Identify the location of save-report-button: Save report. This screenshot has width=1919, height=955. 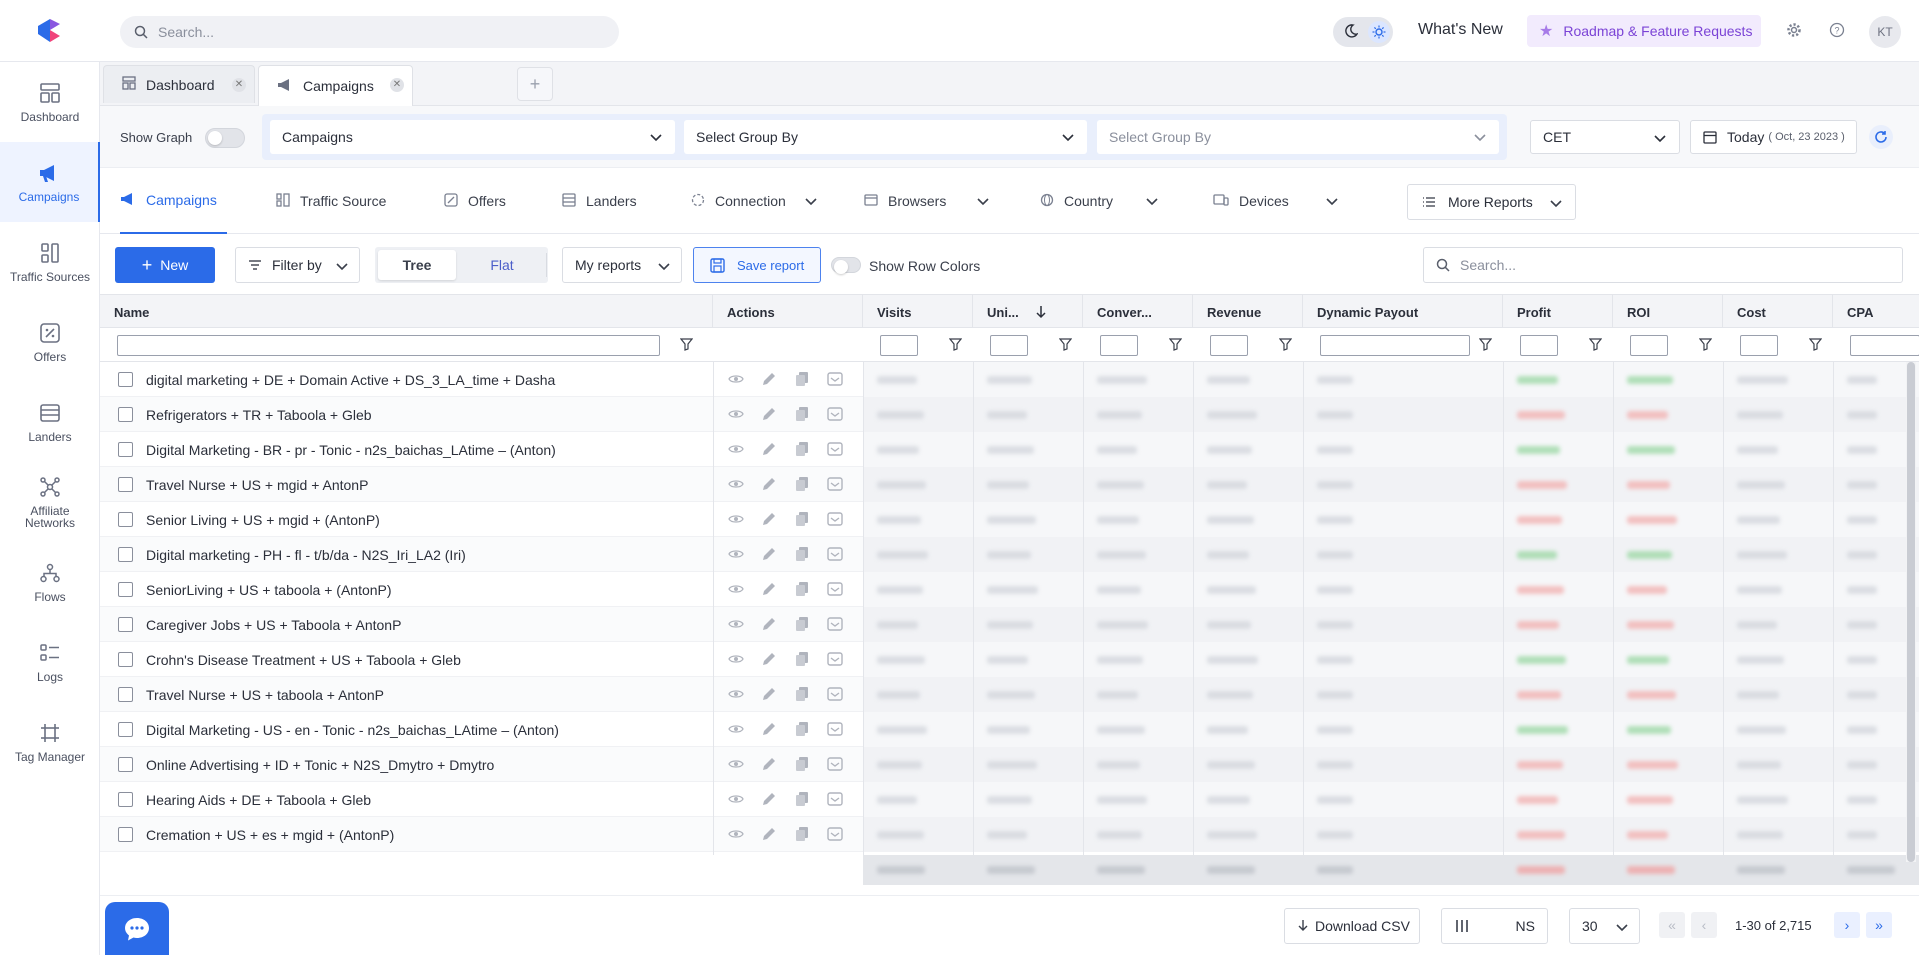
(757, 265).